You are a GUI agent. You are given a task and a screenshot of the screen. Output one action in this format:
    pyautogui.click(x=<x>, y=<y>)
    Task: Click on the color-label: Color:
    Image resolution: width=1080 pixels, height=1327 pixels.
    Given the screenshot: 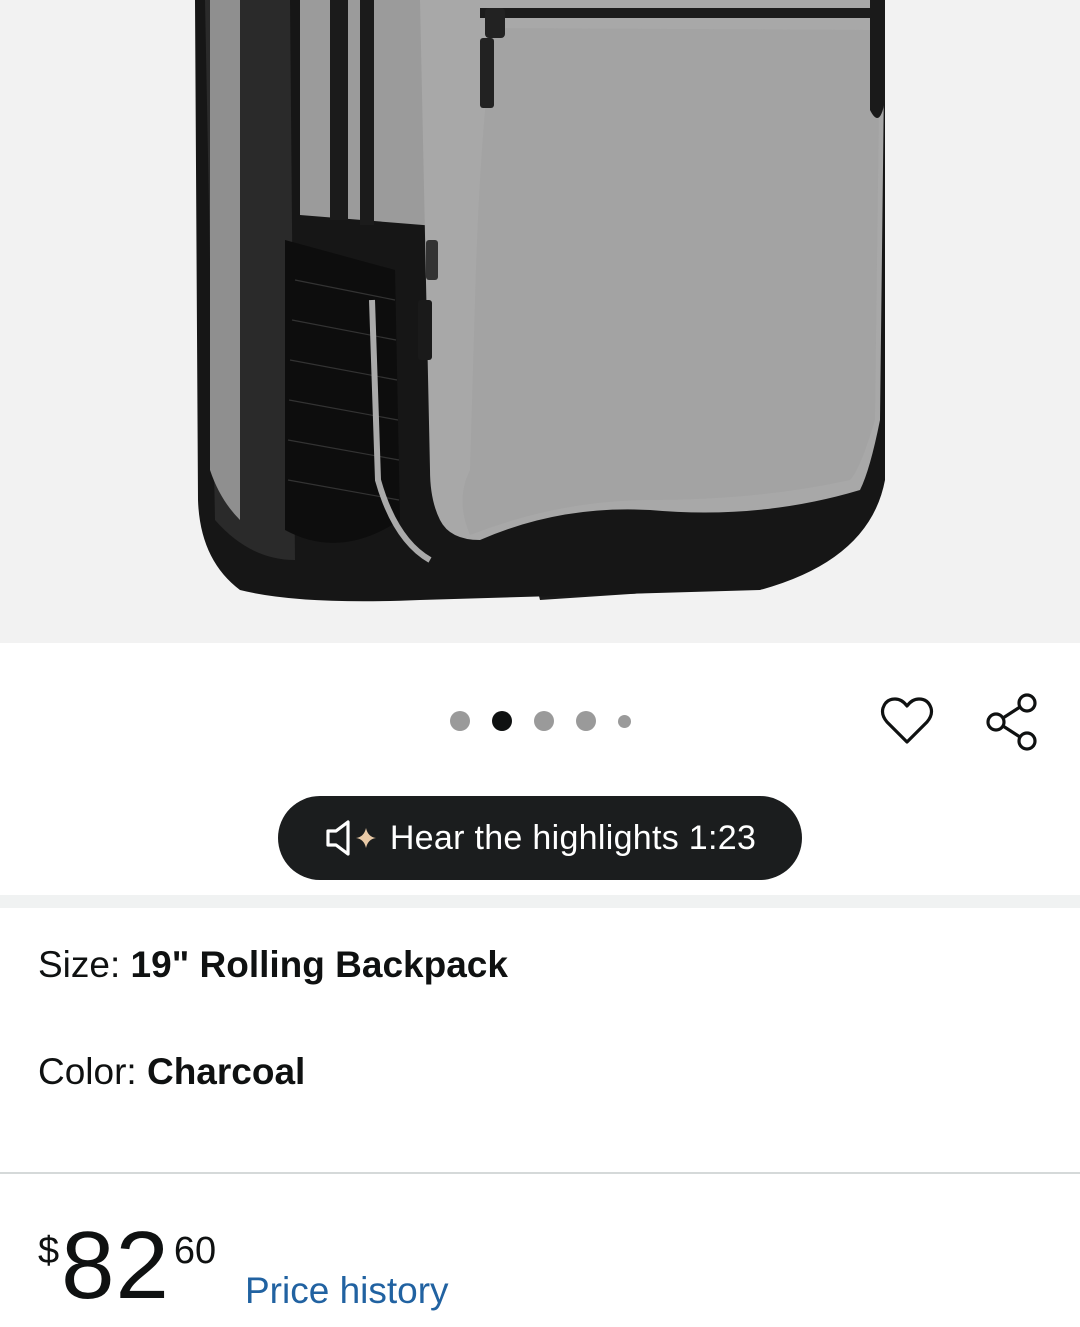 What is the action you would take?
    pyautogui.click(x=92, y=1071)
    